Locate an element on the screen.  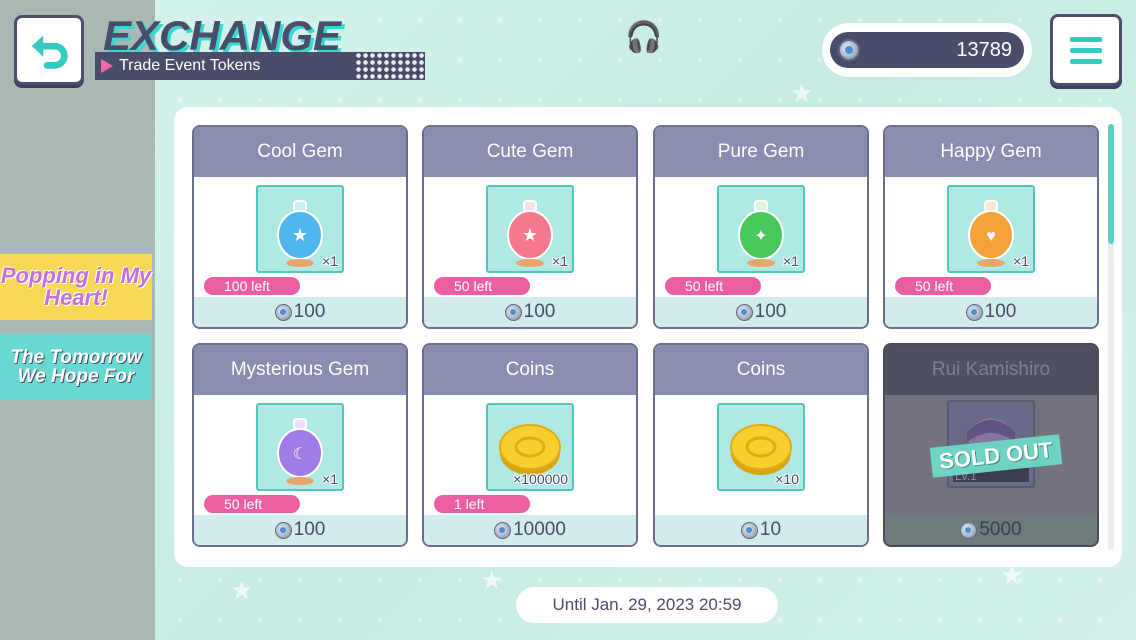
item-image: ♥ ×1 is located at coordinates (991, 229).